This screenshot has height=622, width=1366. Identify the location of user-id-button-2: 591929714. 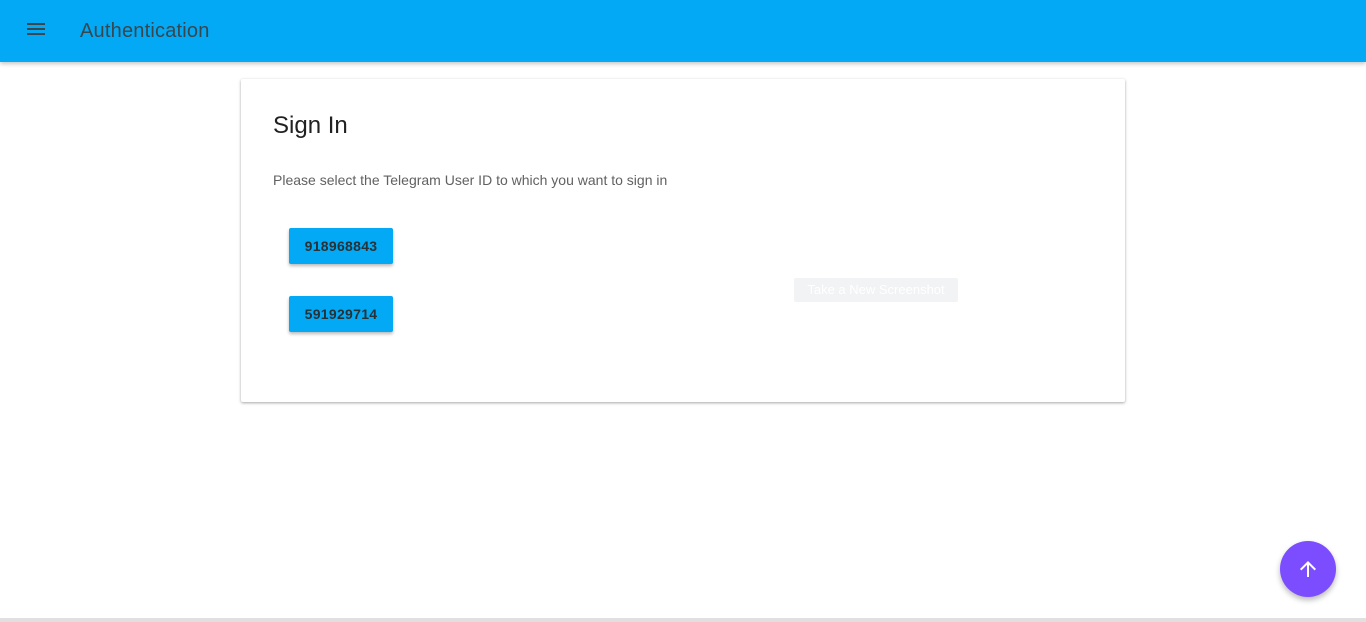
(341, 314).